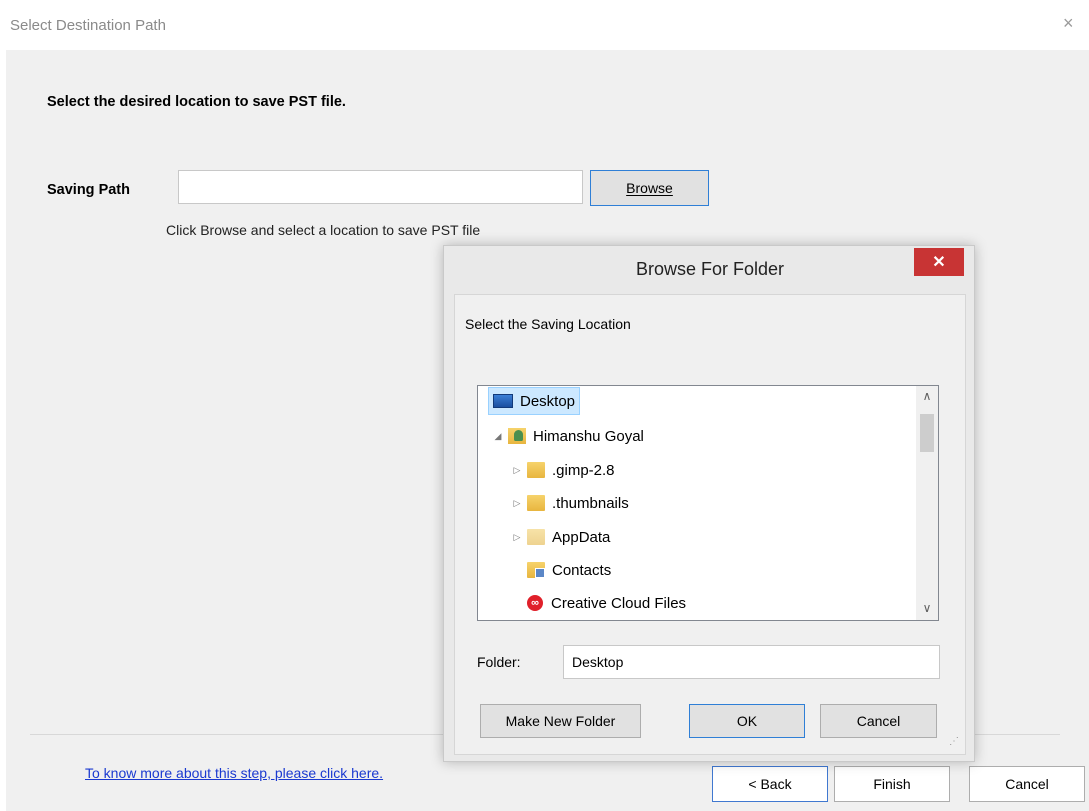 The height and width of the screenshot is (811, 1089). I want to click on saving-path-label: Saving Path, so click(88, 190).